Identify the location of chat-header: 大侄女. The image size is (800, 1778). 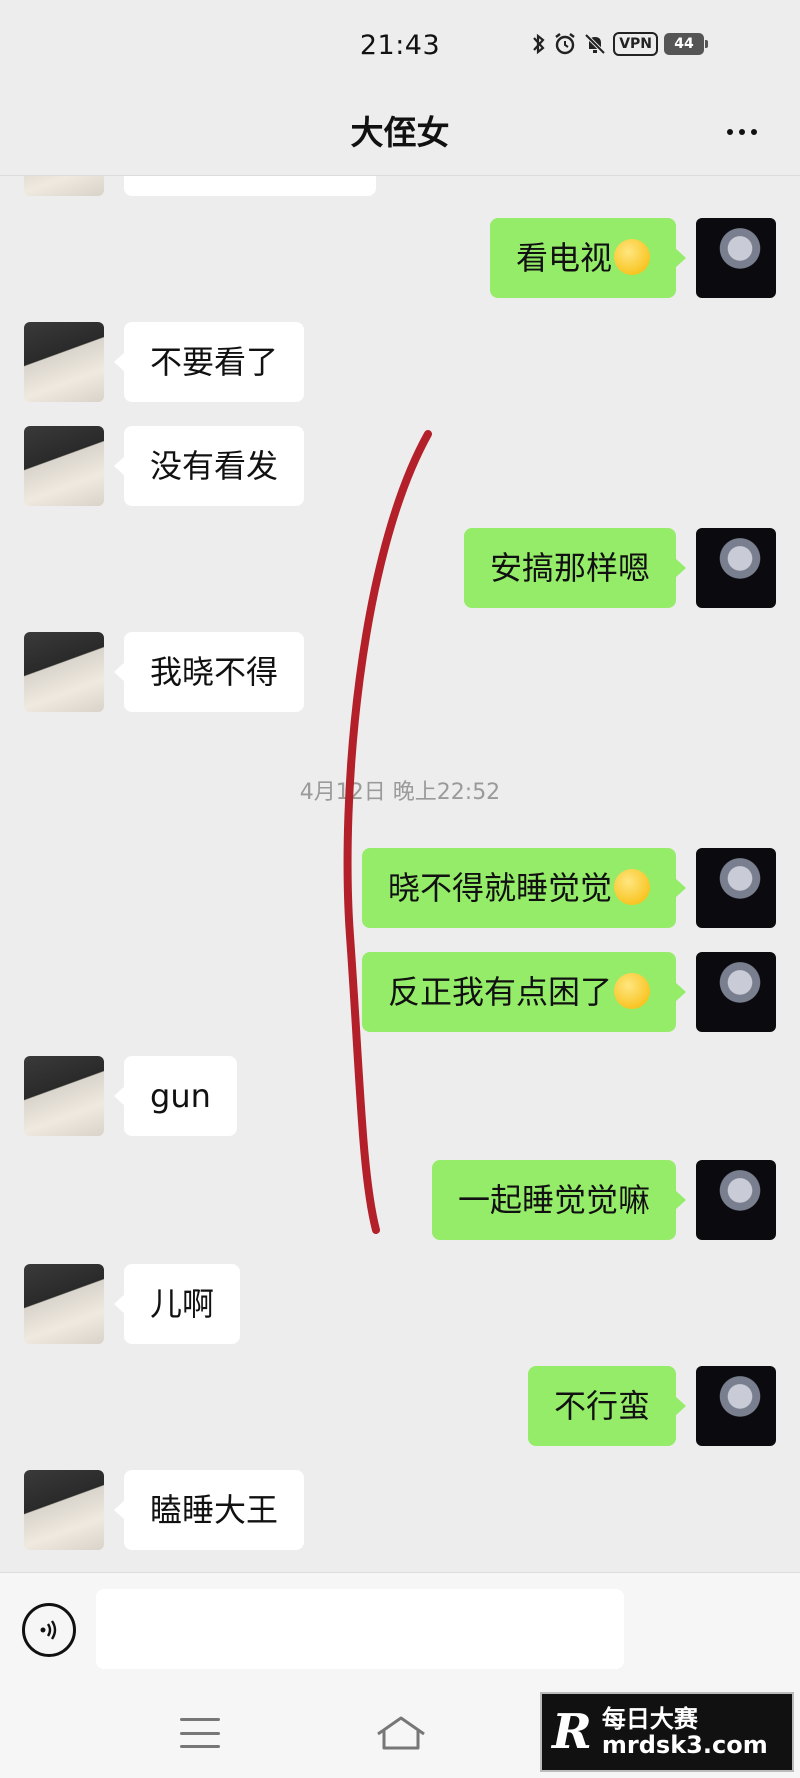
(400, 134).